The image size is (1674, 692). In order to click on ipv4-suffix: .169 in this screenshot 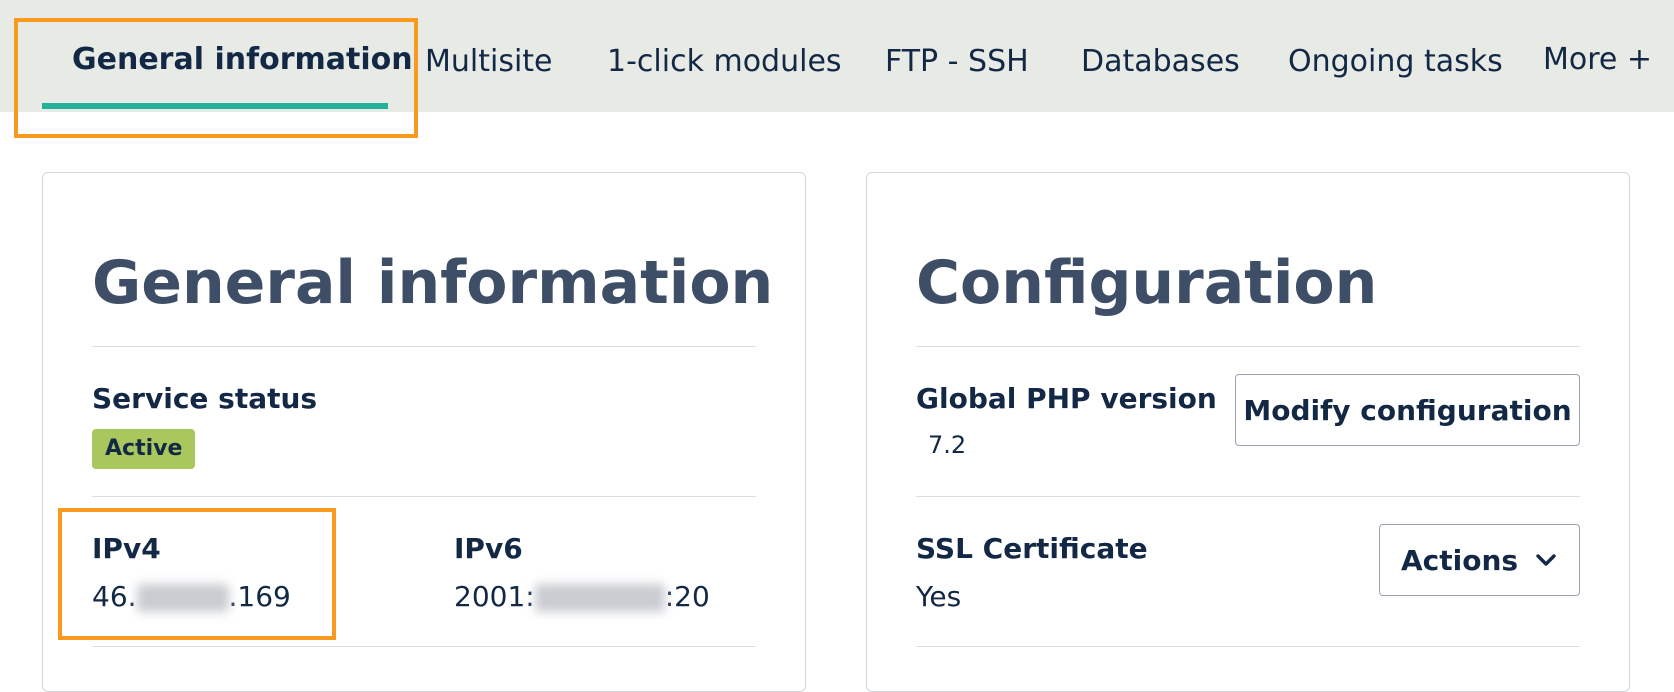, I will do `click(259, 596)`.